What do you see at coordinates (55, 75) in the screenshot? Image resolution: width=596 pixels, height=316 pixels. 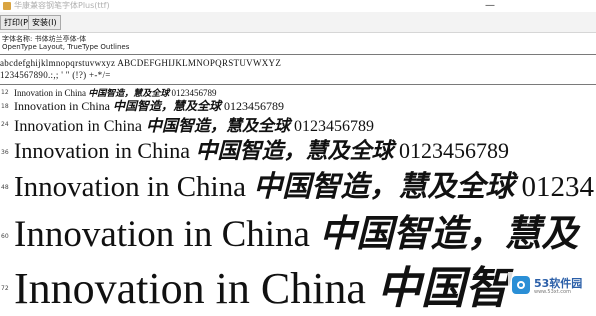 I see `charset-digits: 1234567890.:,; ' " (!?) +-*/=` at bounding box center [55, 75].